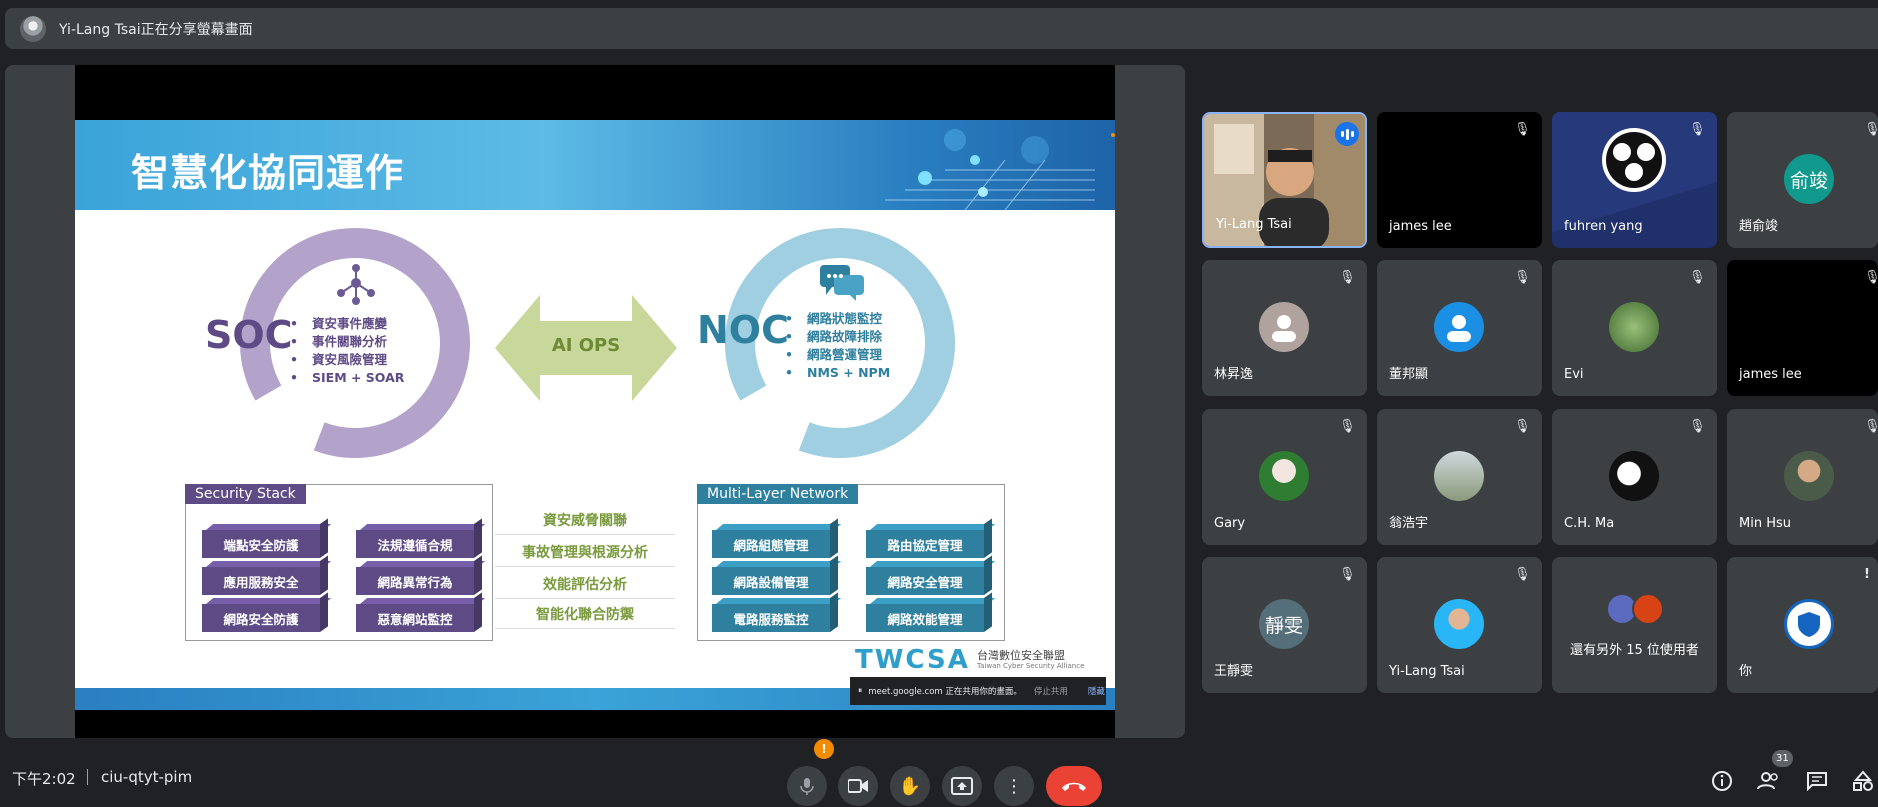  What do you see at coordinates (261, 544) in the screenshot?
I see `stack-block: 端點安全防護` at bounding box center [261, 544].